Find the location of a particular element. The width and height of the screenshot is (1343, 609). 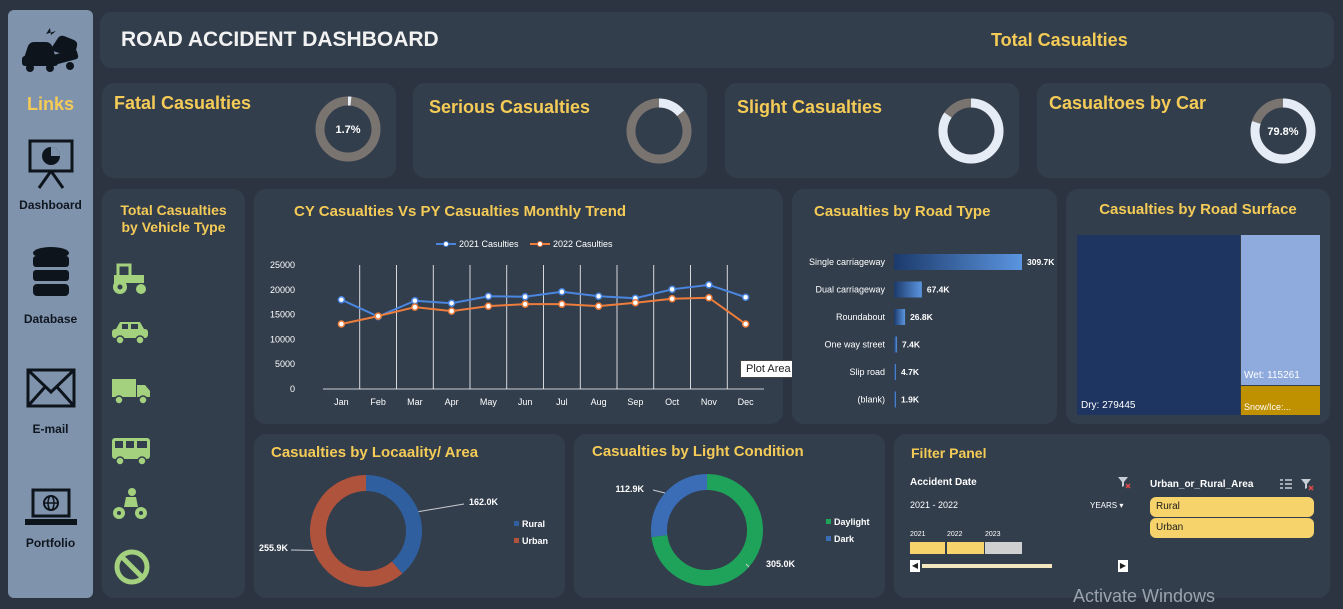

x-tick-label: Aug is located at coordinates (599, 402).